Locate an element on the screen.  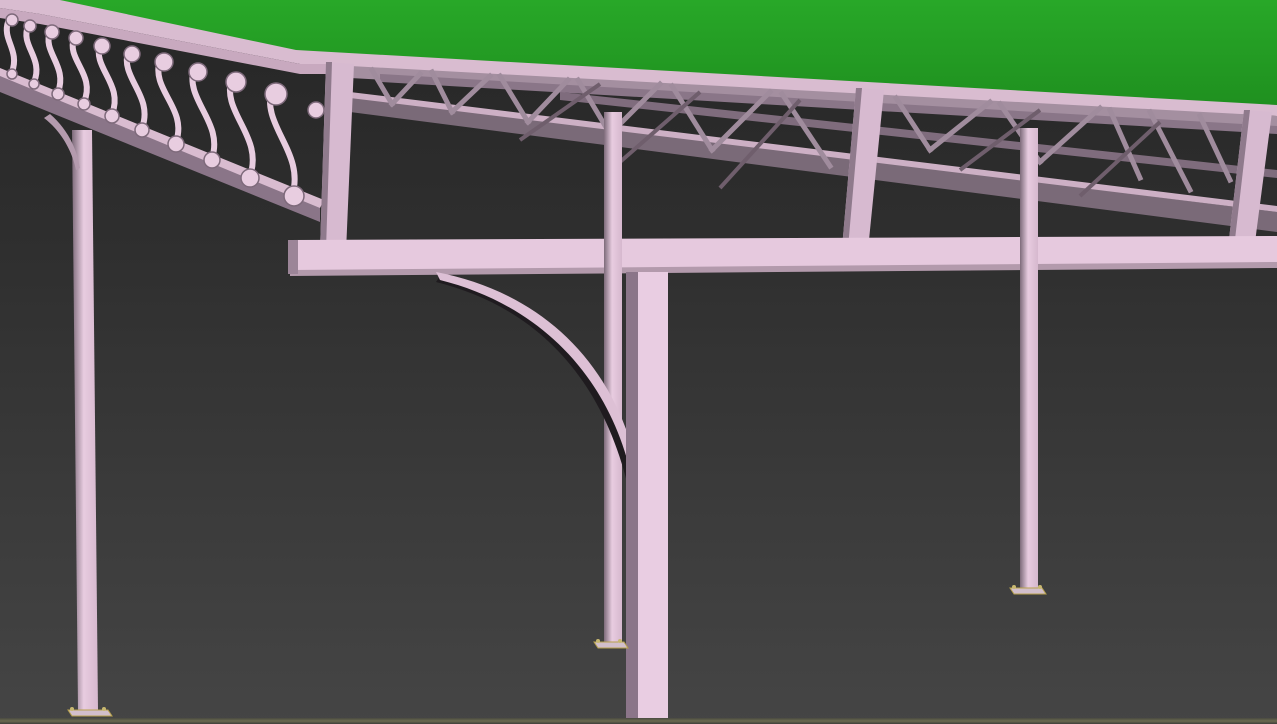
main-column-side is located at coordinates (632, 495).